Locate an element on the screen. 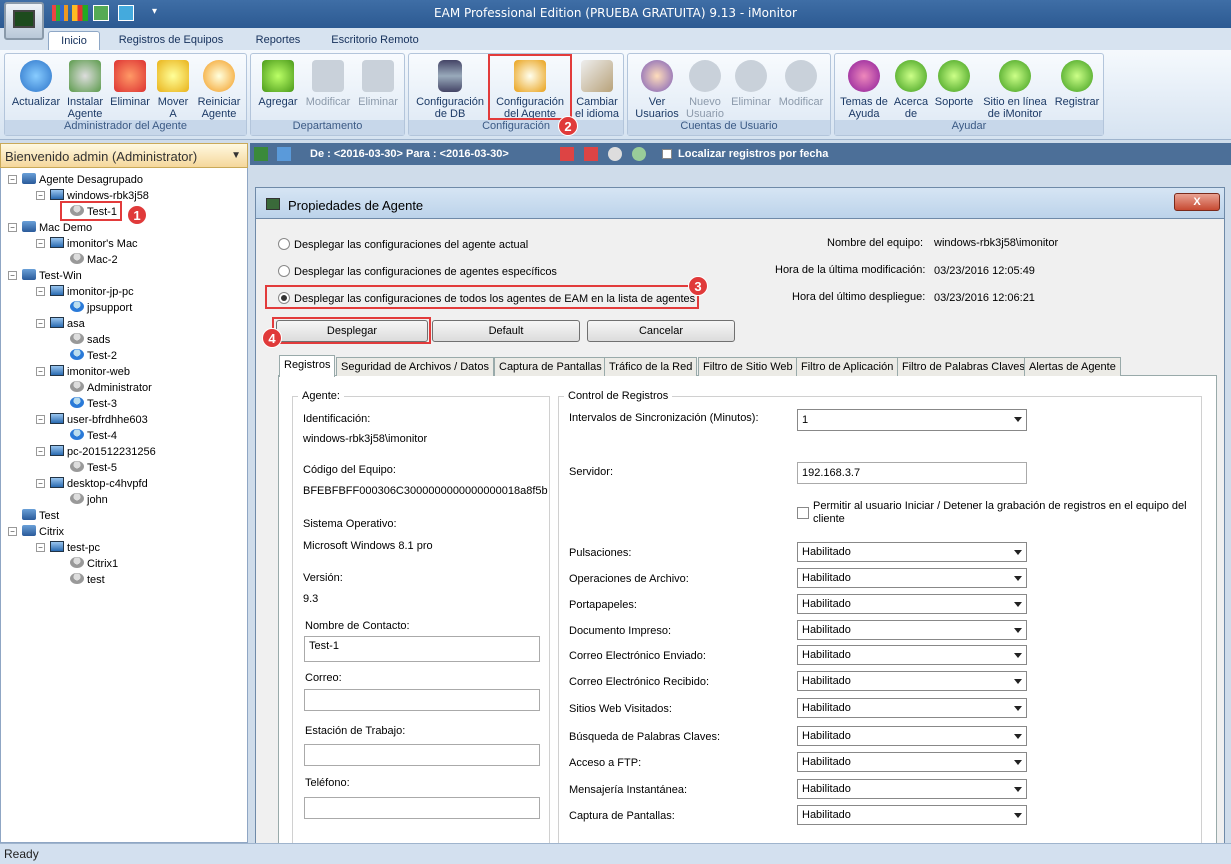  mail-field is located at coordinates (422, 700).